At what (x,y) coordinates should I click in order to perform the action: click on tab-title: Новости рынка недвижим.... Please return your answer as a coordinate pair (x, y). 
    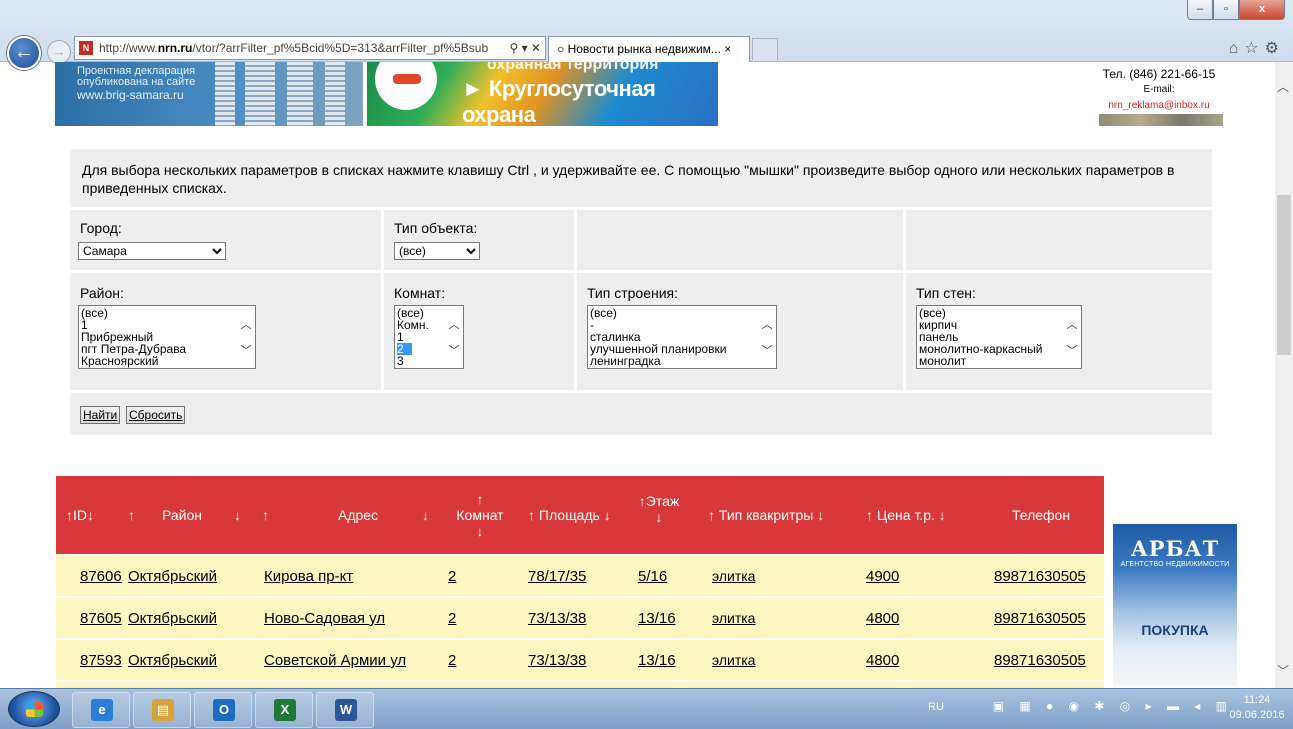
    Looking at the image, I should click on (644, 49).